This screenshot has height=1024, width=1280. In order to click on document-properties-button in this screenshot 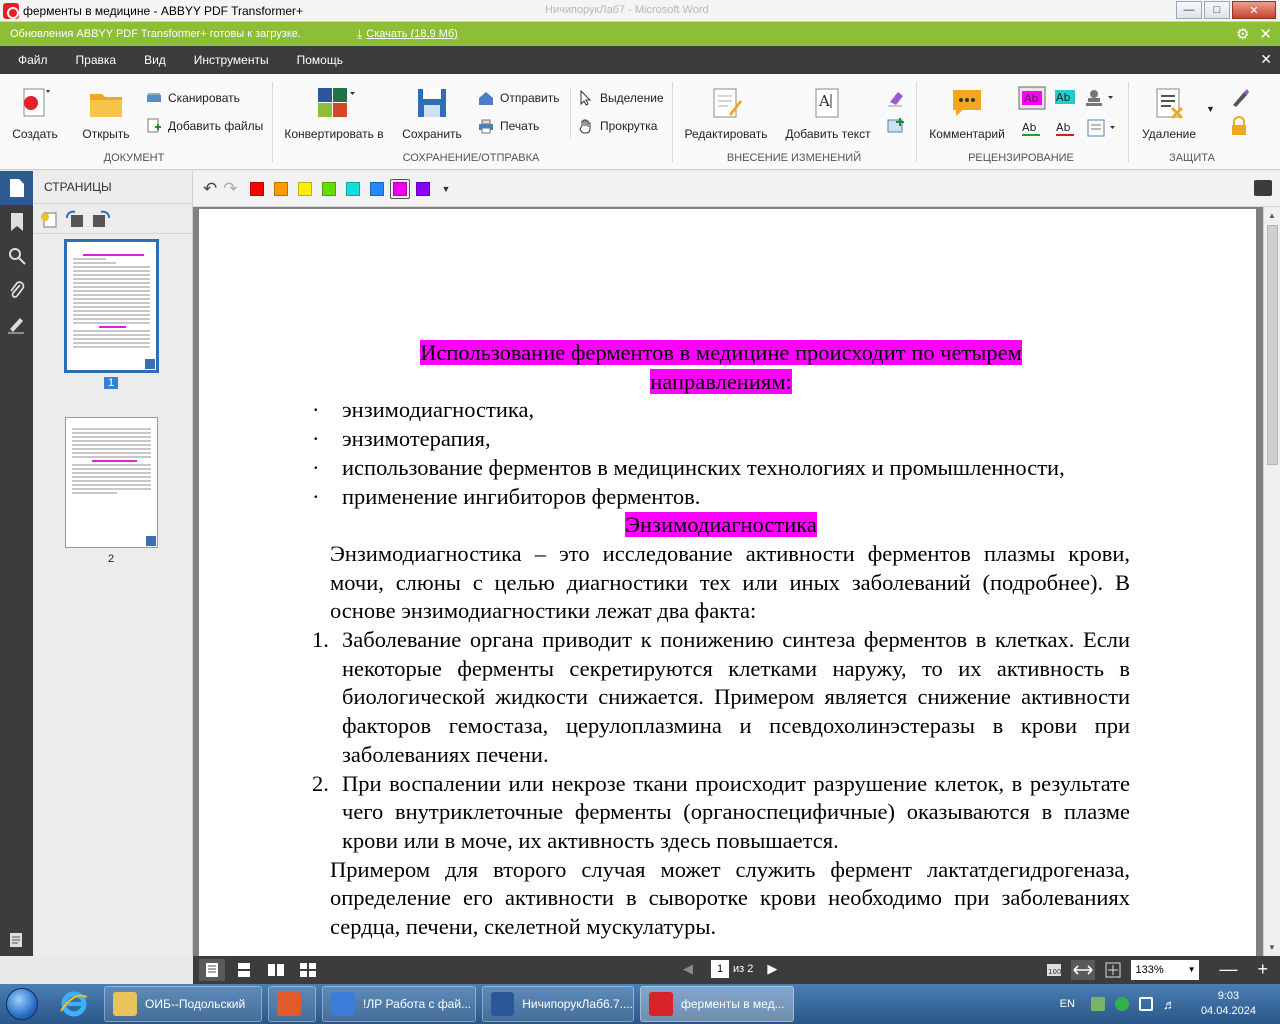, I will do `click(17, 941)`.